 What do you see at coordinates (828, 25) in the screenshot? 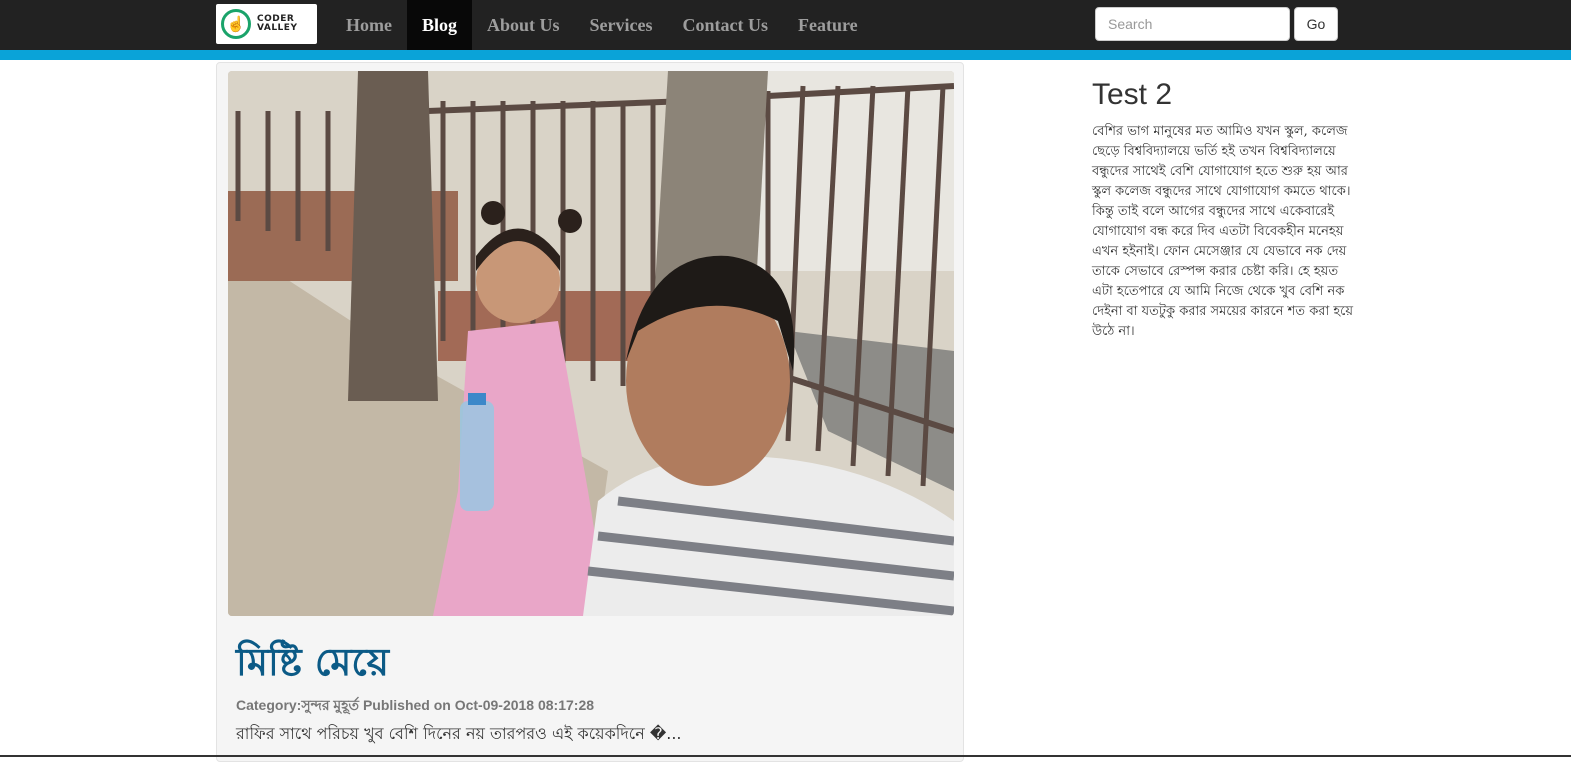
I see `nav-item-feature: Feature` at bounding box center [828, 25].